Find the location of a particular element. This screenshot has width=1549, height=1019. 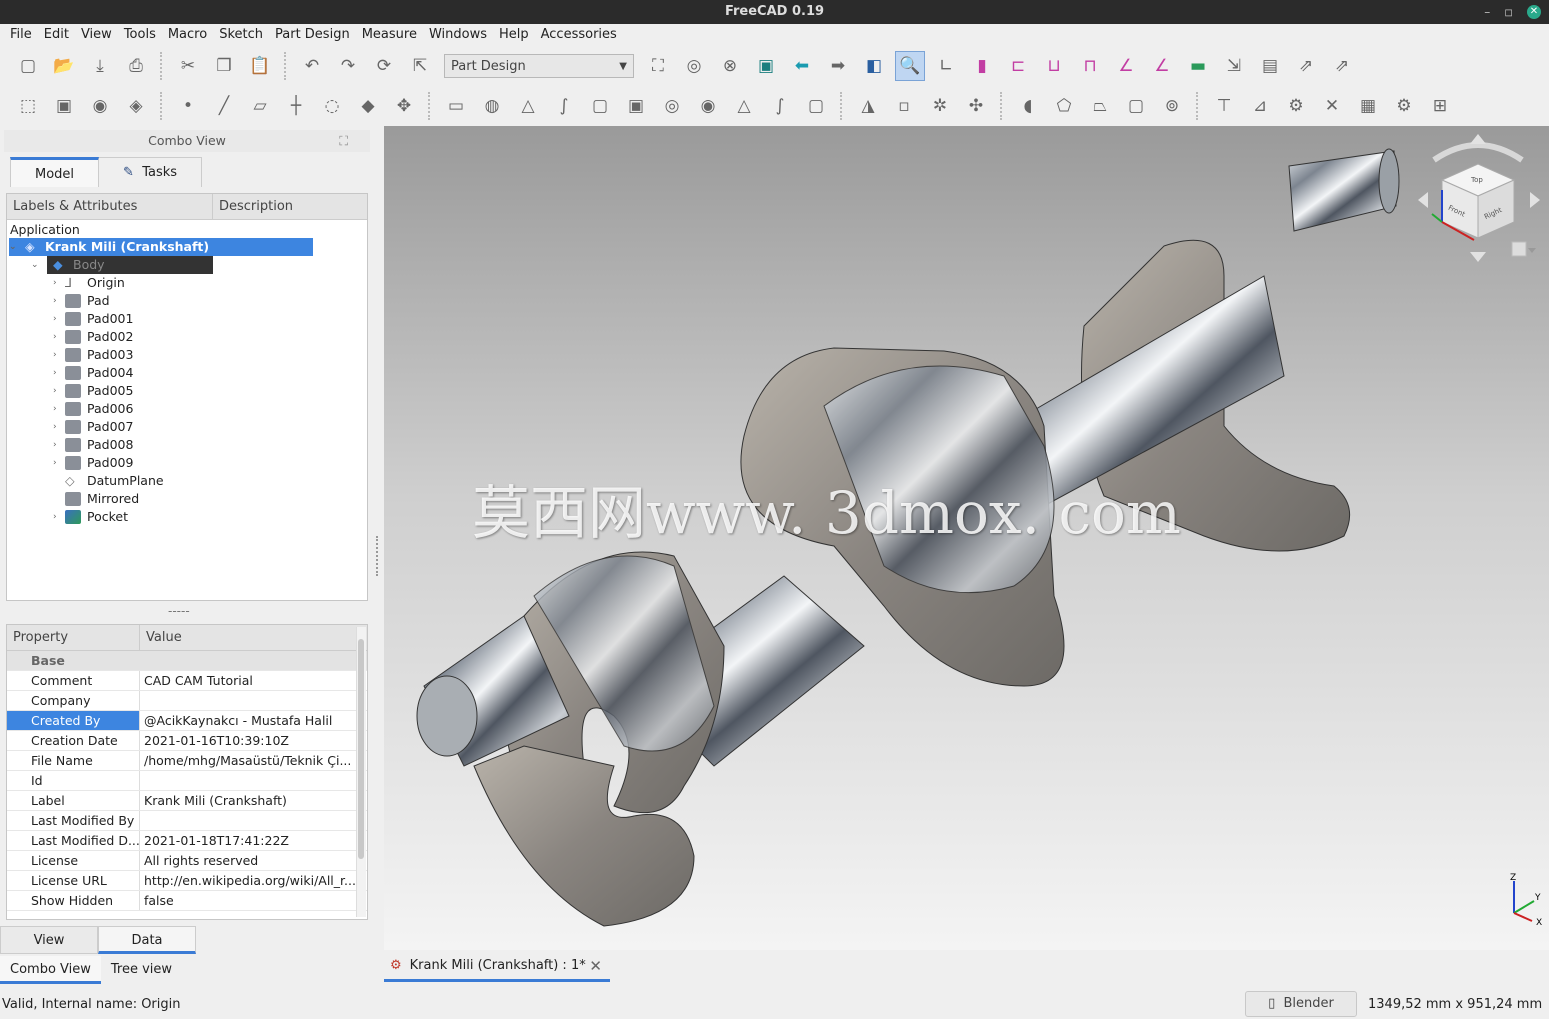

tab-tasks: ✎ Tasks is located at coordinates (151, 172).